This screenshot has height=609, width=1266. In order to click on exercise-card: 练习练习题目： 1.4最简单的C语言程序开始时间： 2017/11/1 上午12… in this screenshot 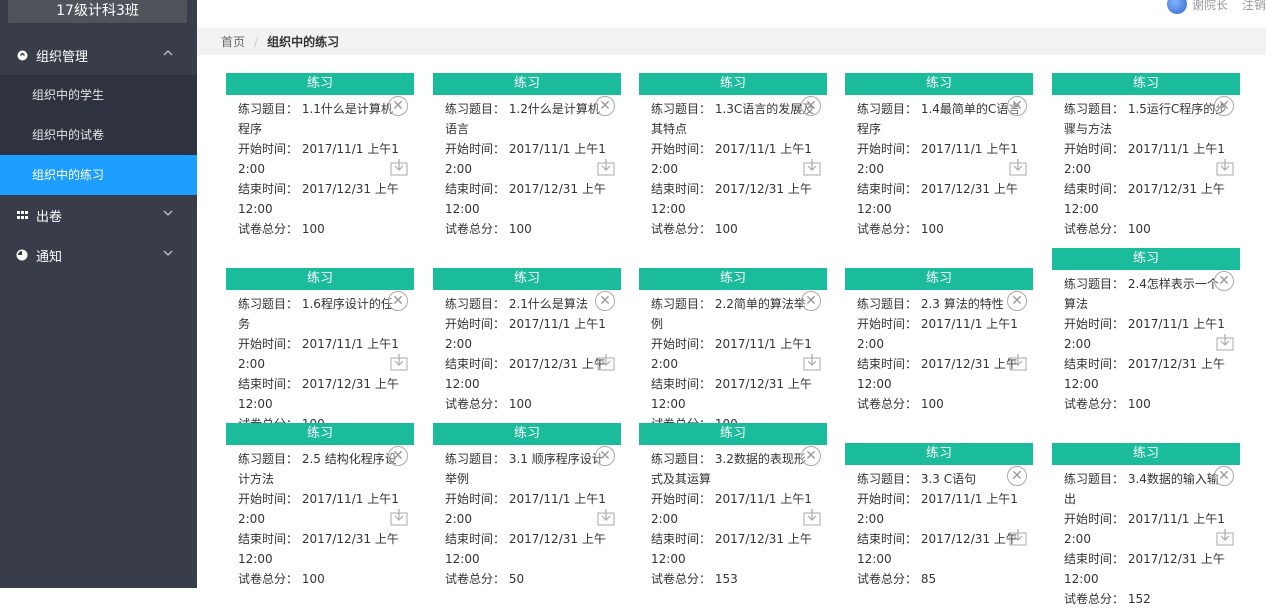, I will do `click(939, 156)`.